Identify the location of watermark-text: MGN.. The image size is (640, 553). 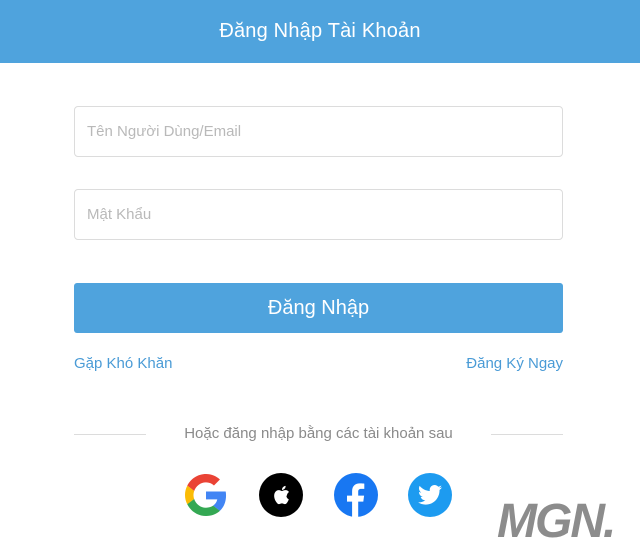
(556, 521).